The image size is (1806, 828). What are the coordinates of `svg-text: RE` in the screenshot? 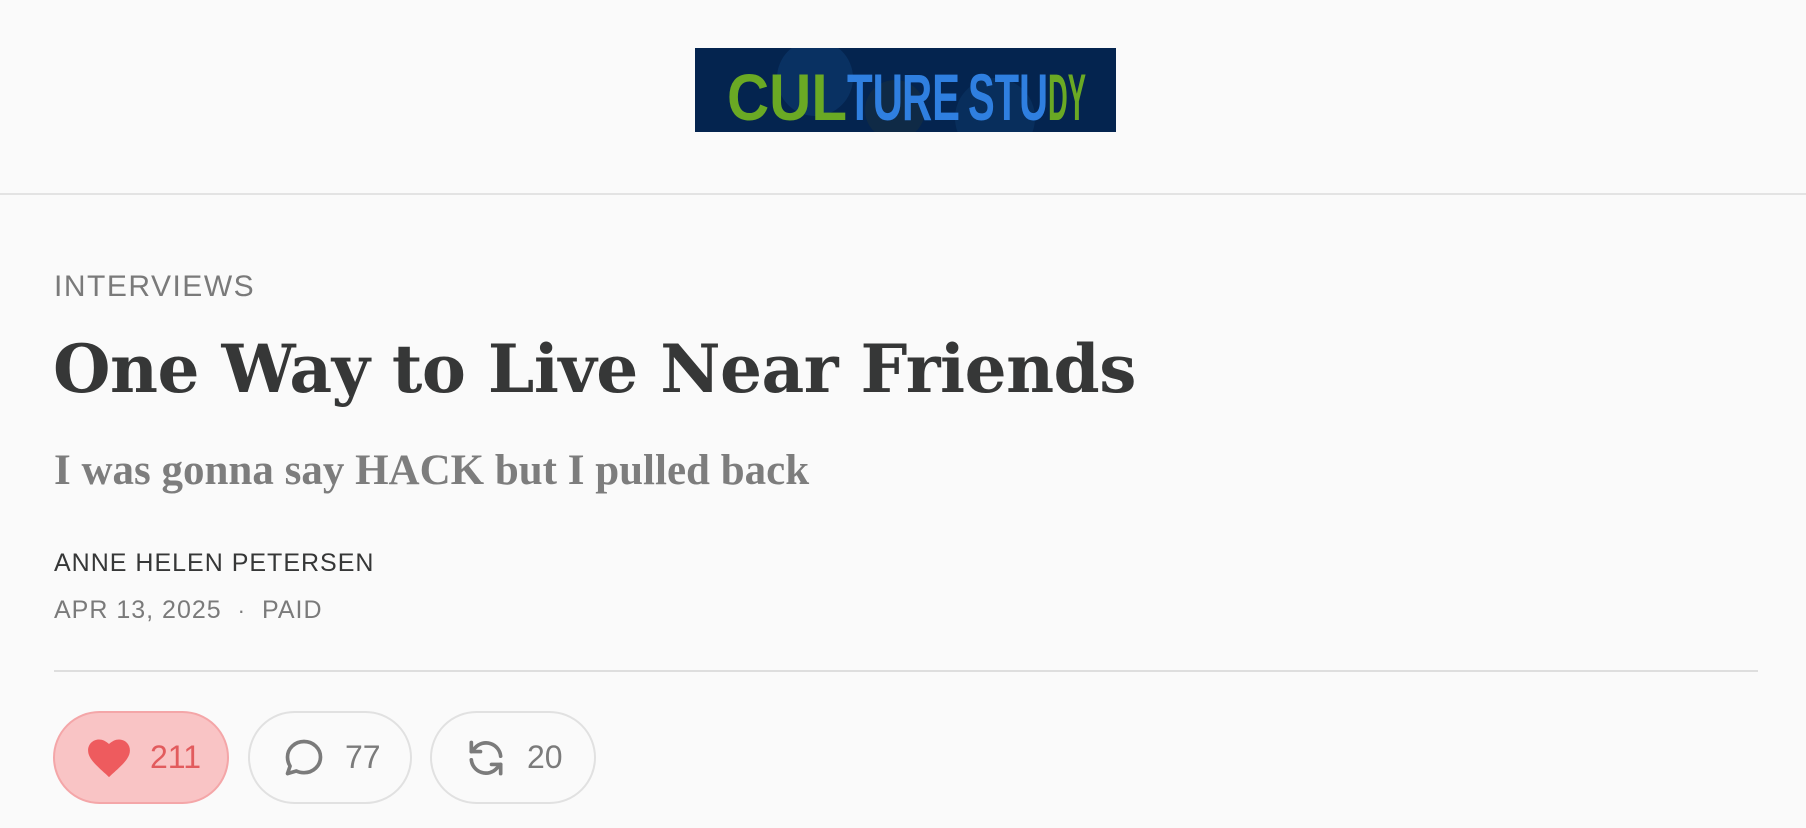 It's located at (931, 96).